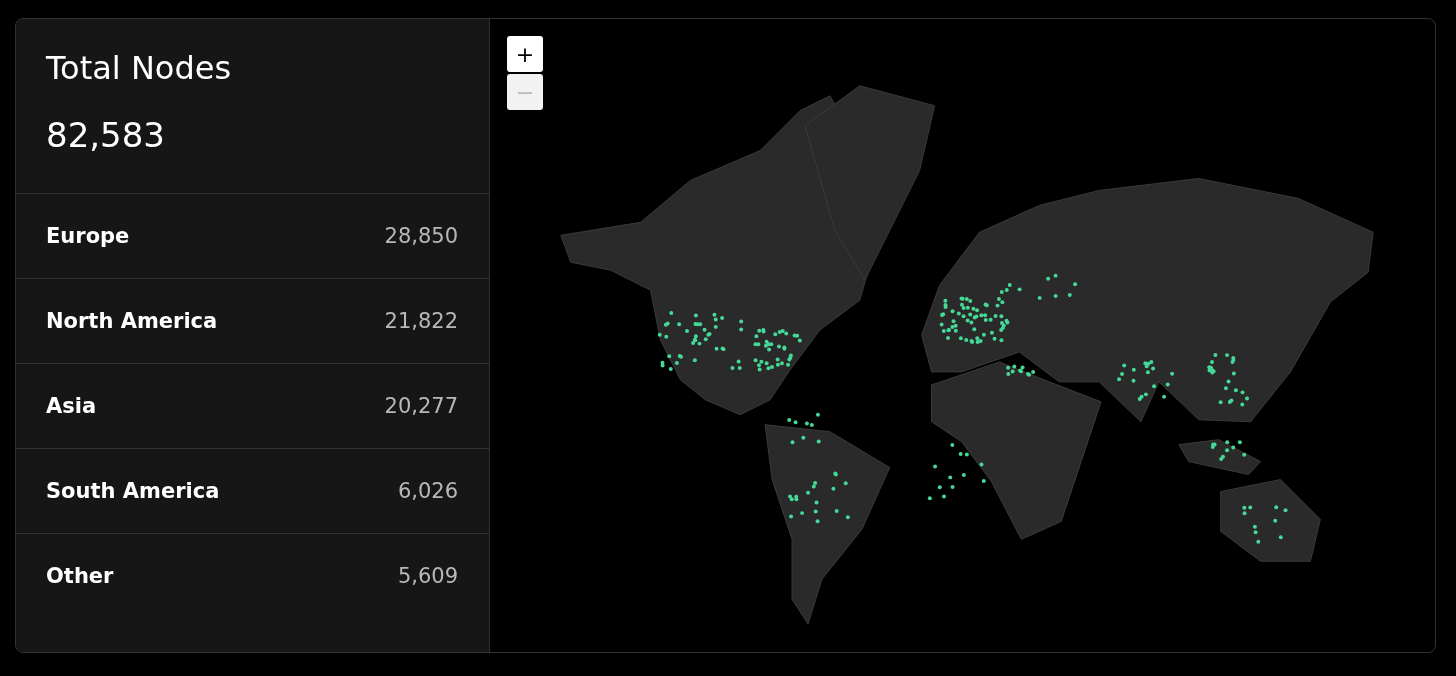  I want to click on region-name: Asia, so click(71, 406).